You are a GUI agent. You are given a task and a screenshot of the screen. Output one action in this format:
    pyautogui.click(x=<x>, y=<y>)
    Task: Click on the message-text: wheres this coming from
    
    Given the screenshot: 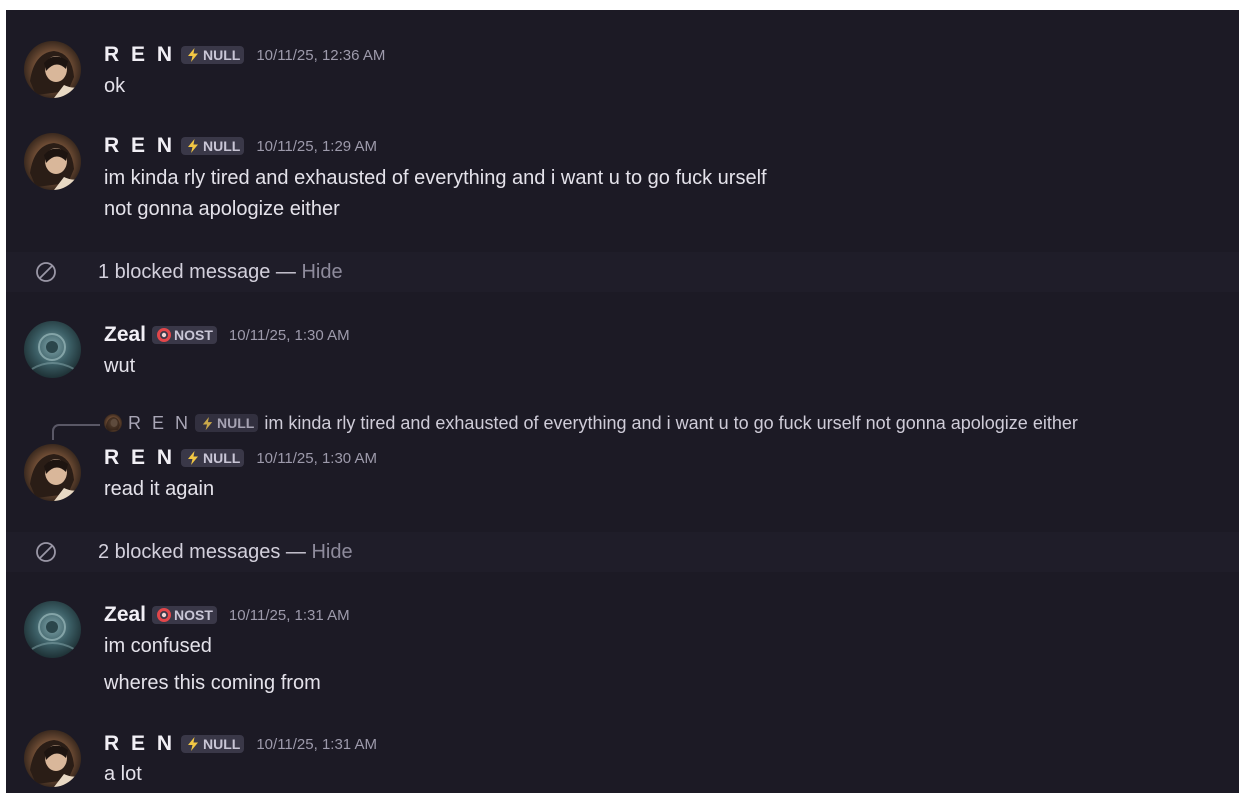 What is the action you would take?
    pyautogui.click(x=212, y=683)
    